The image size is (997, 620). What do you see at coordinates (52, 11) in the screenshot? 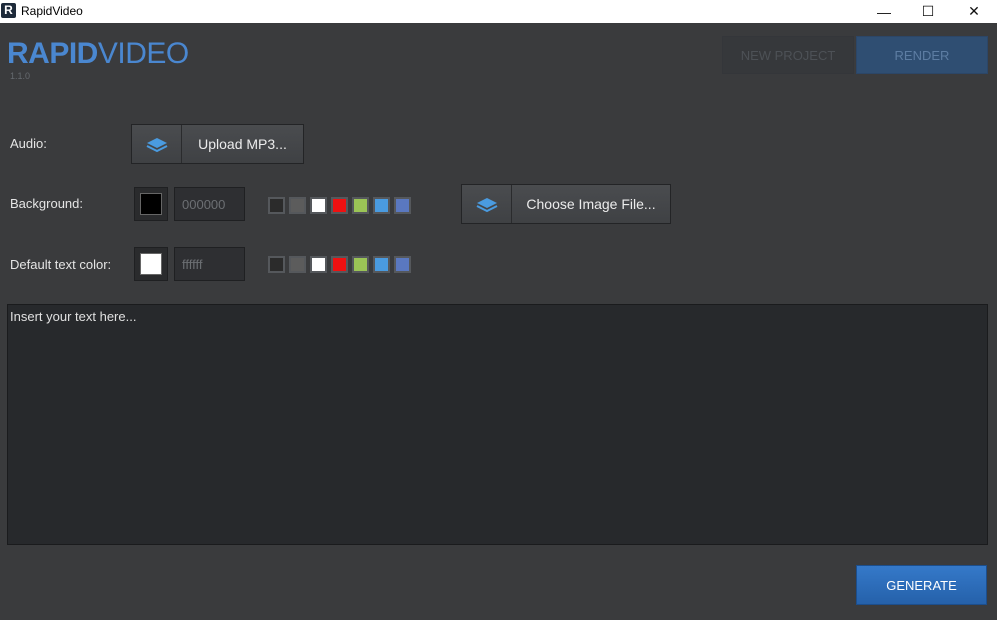
I see `window-title: RapidVideo` at bounding box center [52, 11].